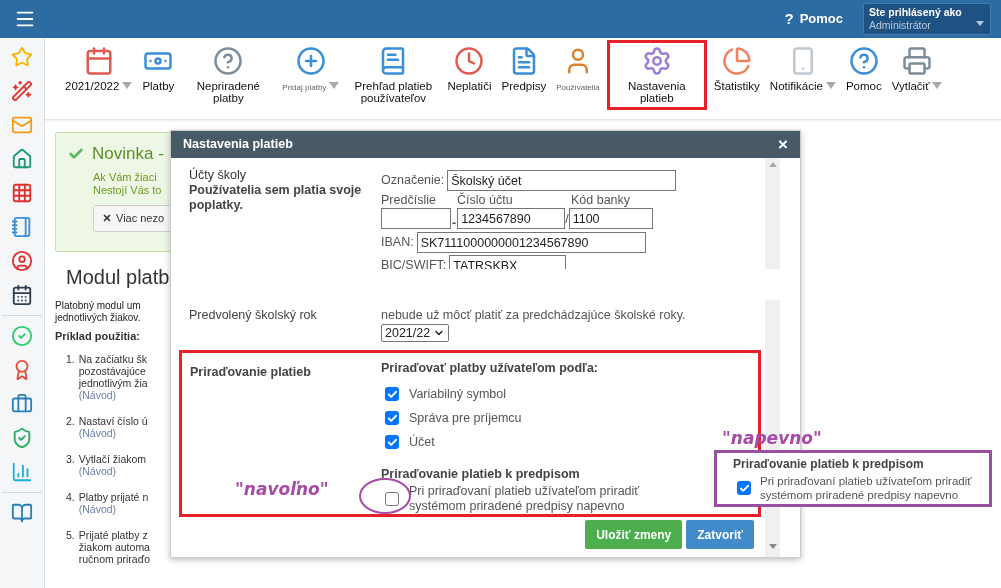 This screenshot has height=588, width=1001. What do you see at coordinates (533, 315) in the screenshot?
I see `section-description: nebude už môcť platiť za predchádzajúce školské roky.` at bounding box center [533, 315].